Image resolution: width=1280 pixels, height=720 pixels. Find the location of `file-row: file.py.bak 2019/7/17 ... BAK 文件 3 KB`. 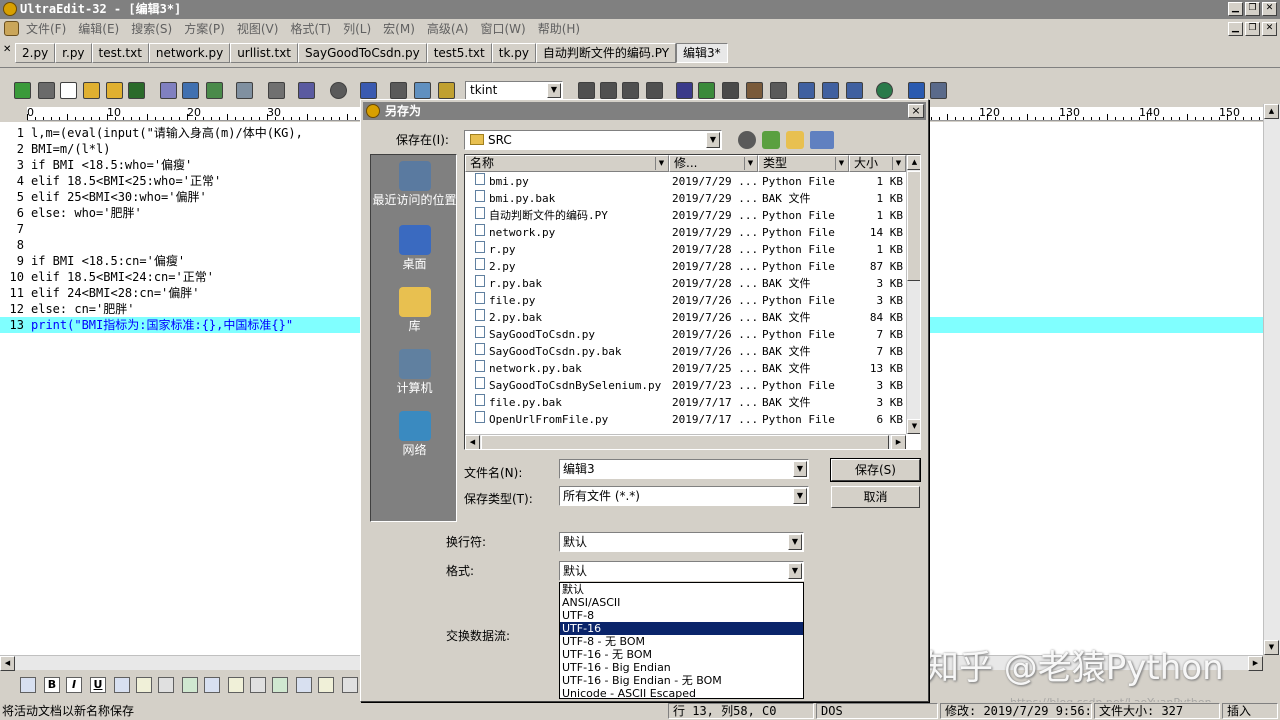

file-row: file.py.bak 2019/7/17 ... BAK 文件 3 KB is located at coordinates (685, 402).